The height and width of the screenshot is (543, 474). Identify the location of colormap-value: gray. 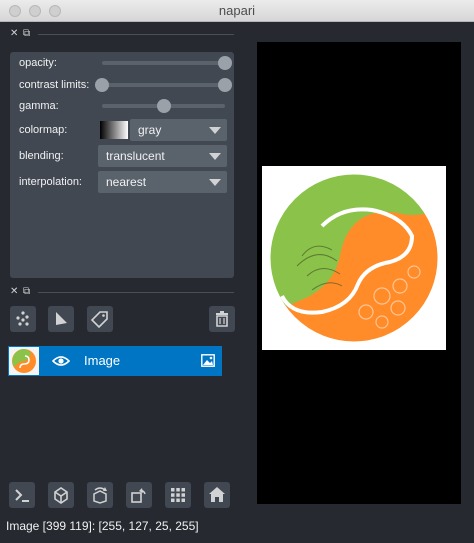
(150, 130).